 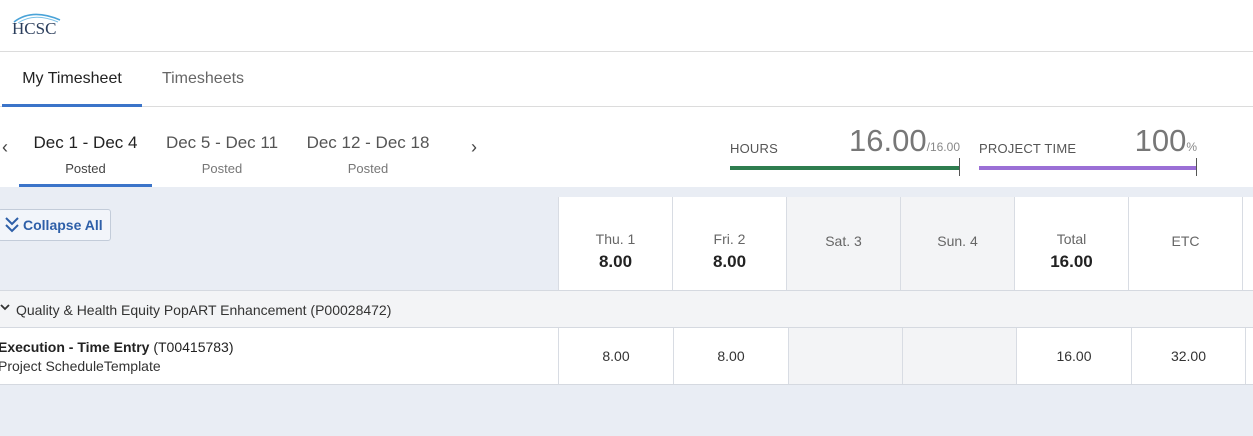 I want to click on app-header: HCSC, so click(x=626, y=26).